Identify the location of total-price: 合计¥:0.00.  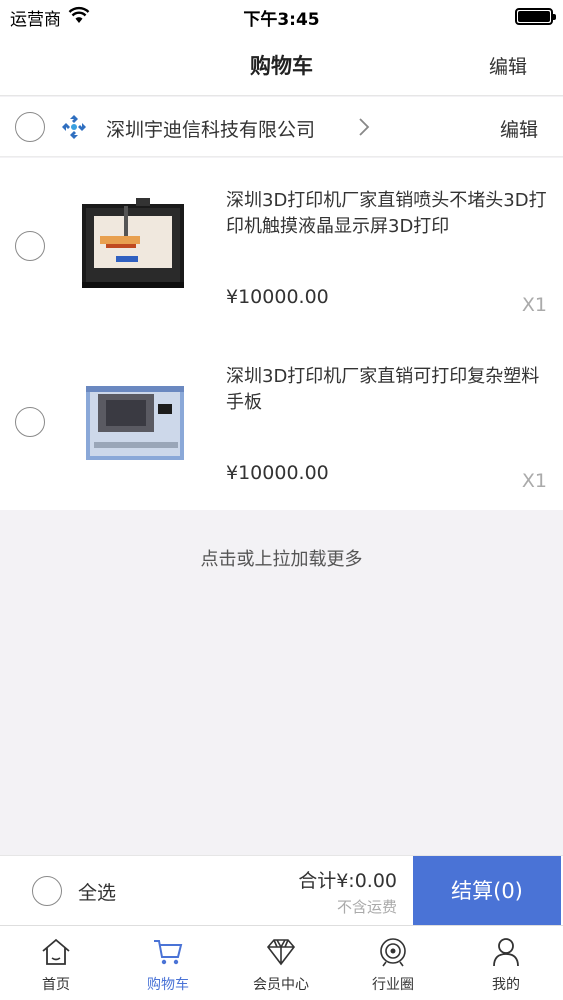
(347, 881).